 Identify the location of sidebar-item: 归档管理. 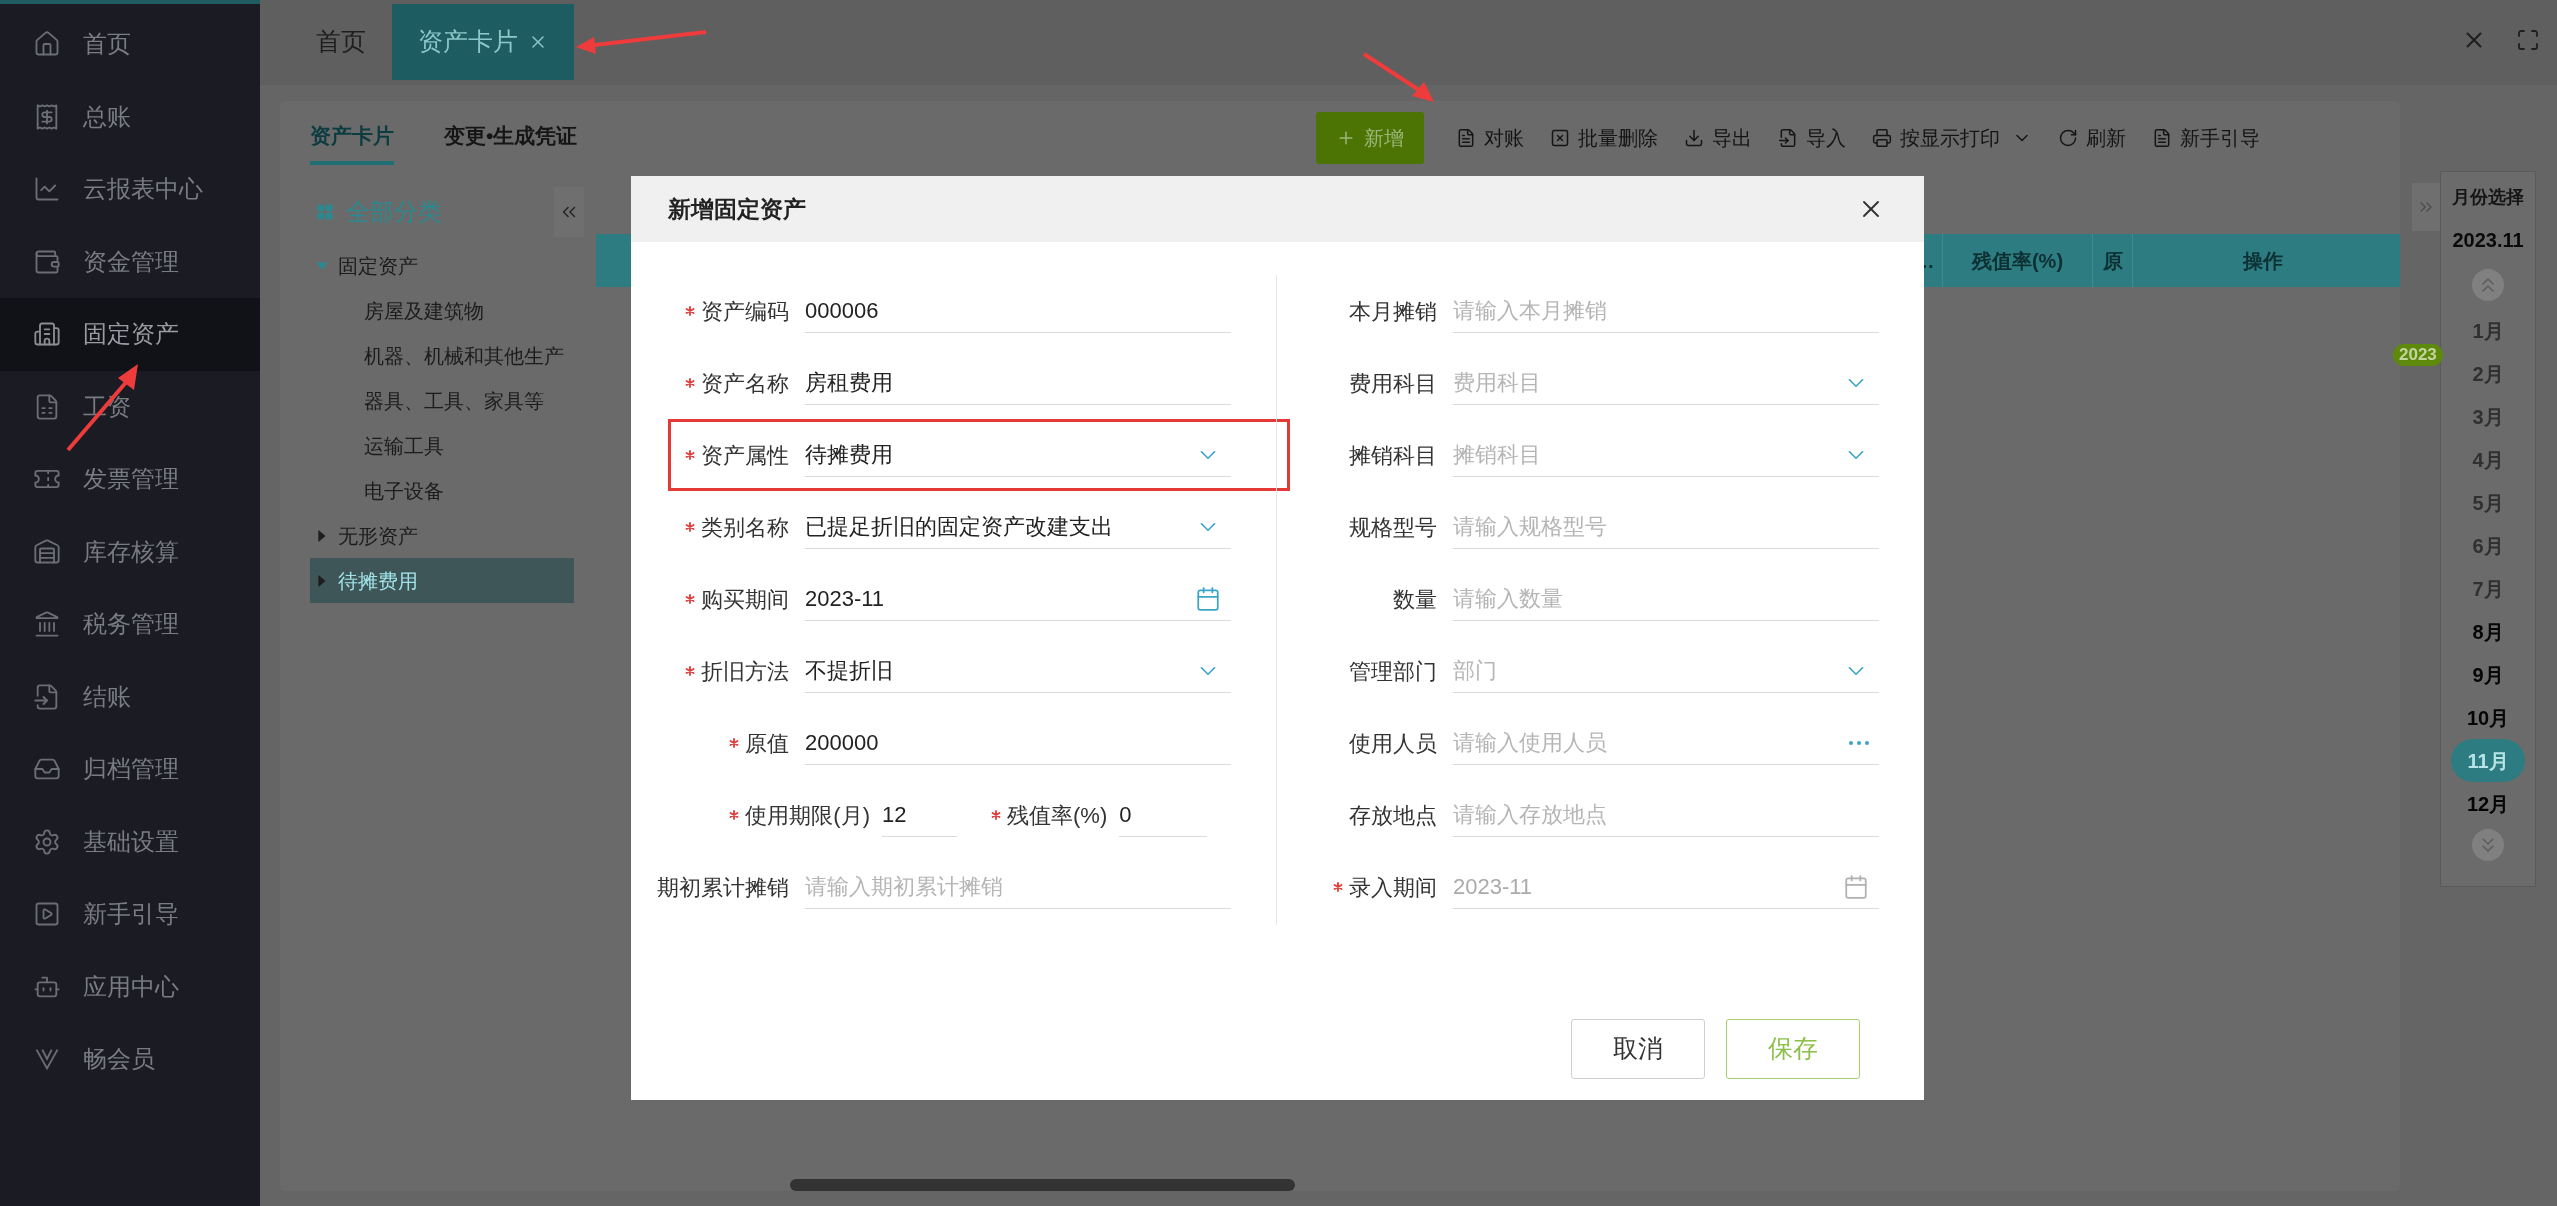
(130, 769).